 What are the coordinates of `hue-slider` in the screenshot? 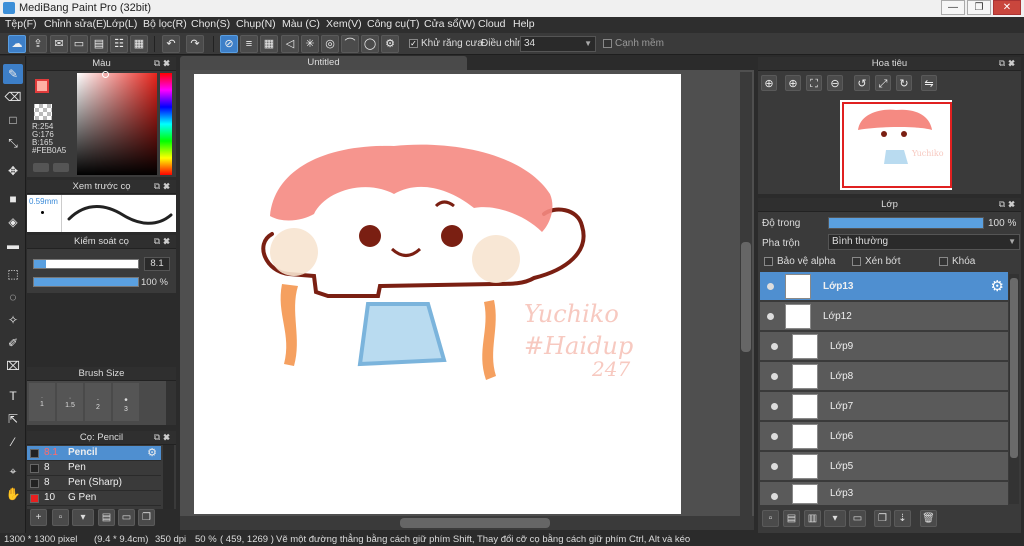 It's located at (166, 124).